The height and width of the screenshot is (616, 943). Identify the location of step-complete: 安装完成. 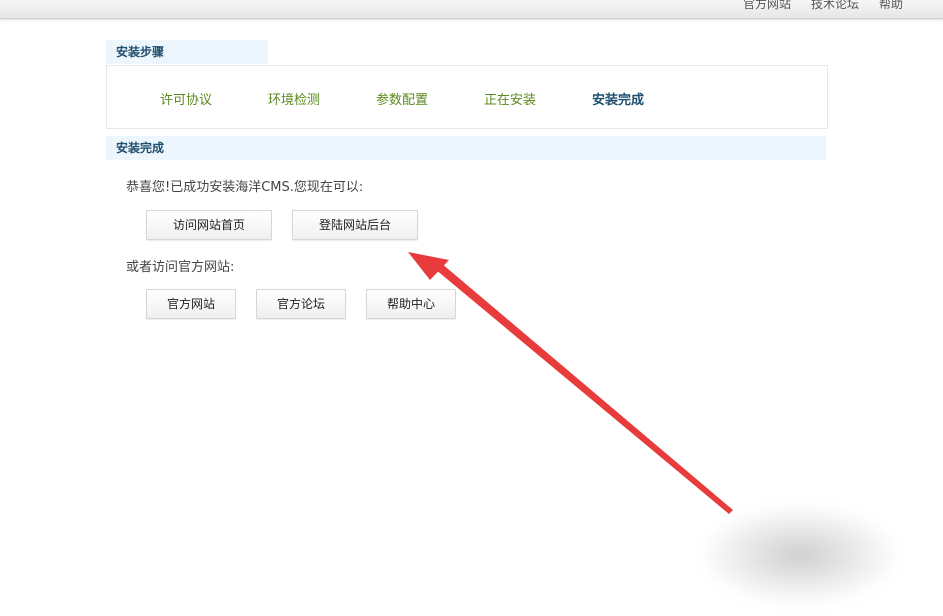
(618, 100).